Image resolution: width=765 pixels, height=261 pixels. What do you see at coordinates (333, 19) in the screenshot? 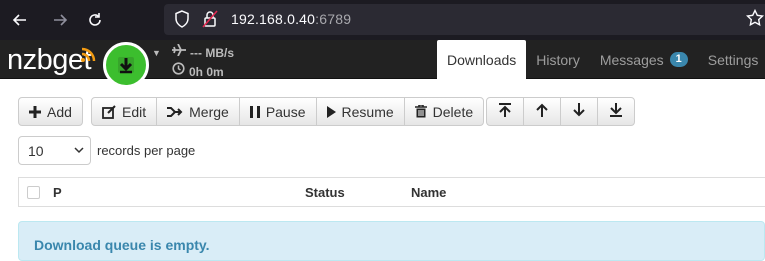
I see `url-port: :6789` at bounding box center [333, 19].